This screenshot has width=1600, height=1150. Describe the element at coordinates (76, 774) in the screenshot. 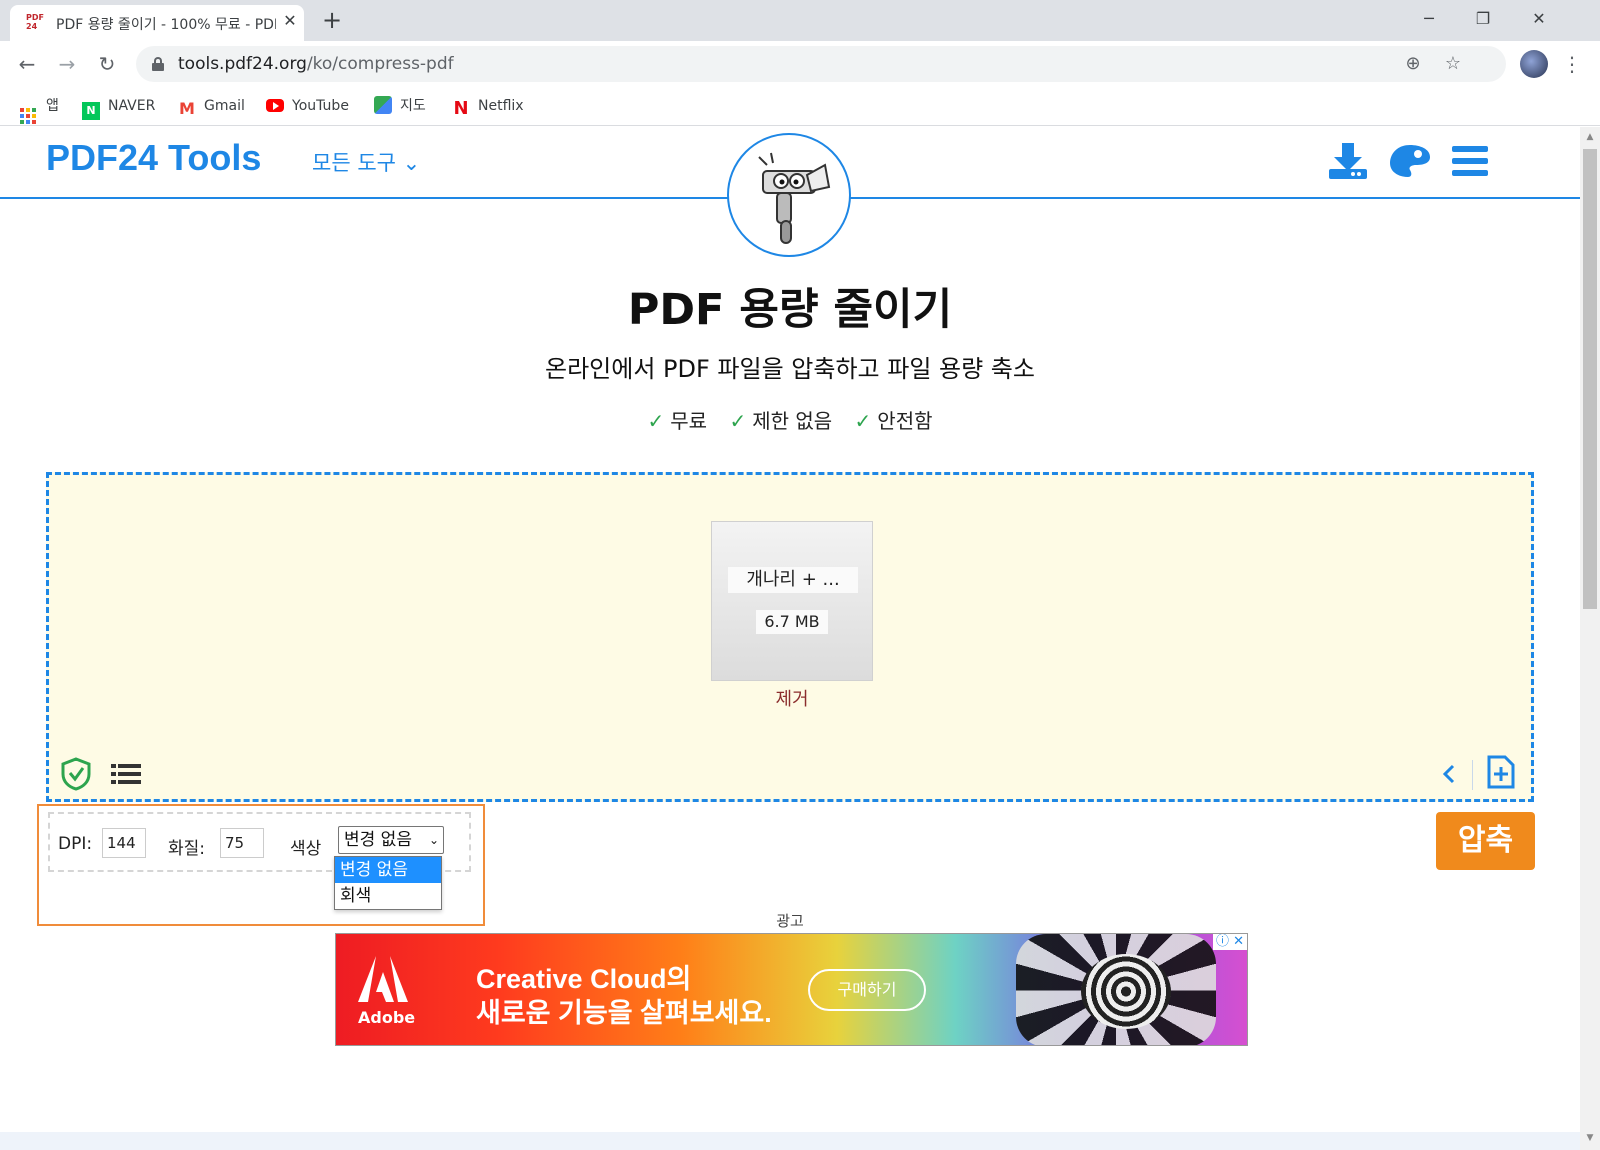

I see `shield-check-icon` at that location.